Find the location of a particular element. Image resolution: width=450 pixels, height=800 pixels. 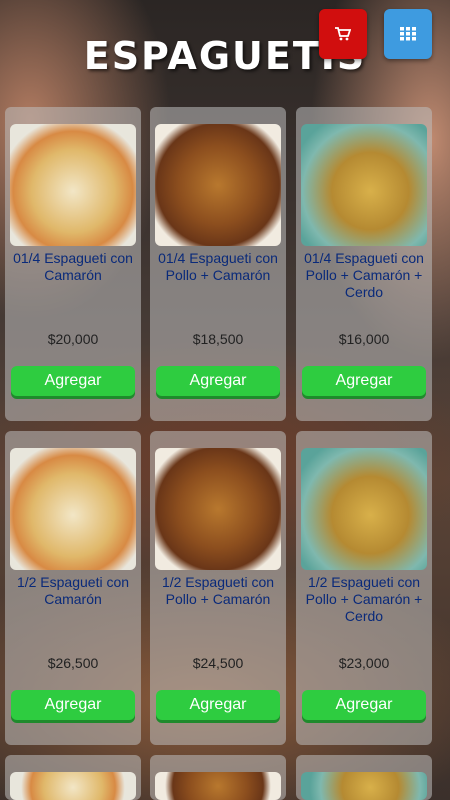

product-name: 01/4 Espagueti con Pollo + Camarón is located at coordinates (218, 266).